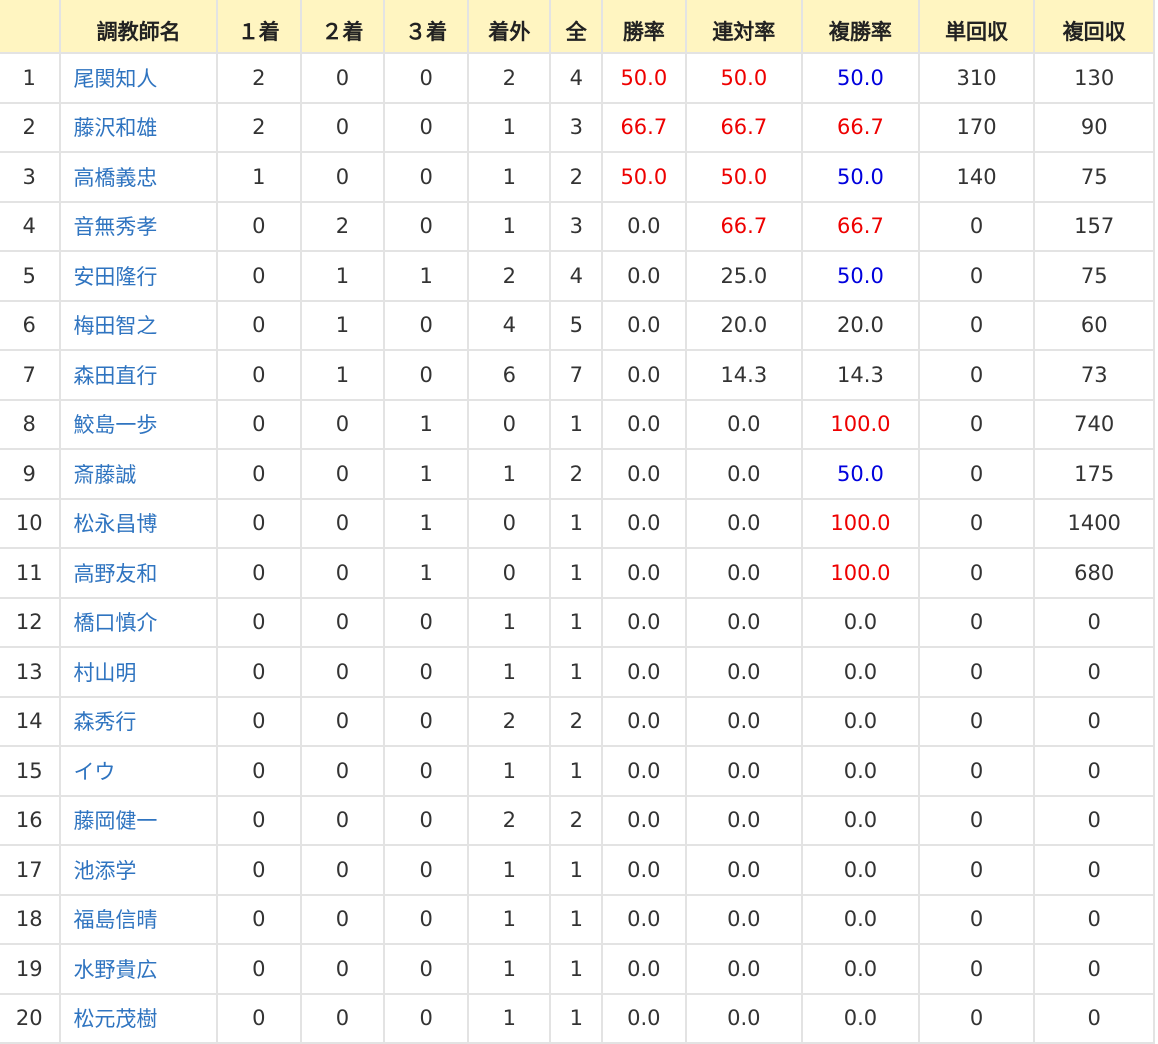 The image size is (1158, 1044). Describe the element at coordinates (342, 27) in the screenshot. I see `header-second: ２着` at that location.